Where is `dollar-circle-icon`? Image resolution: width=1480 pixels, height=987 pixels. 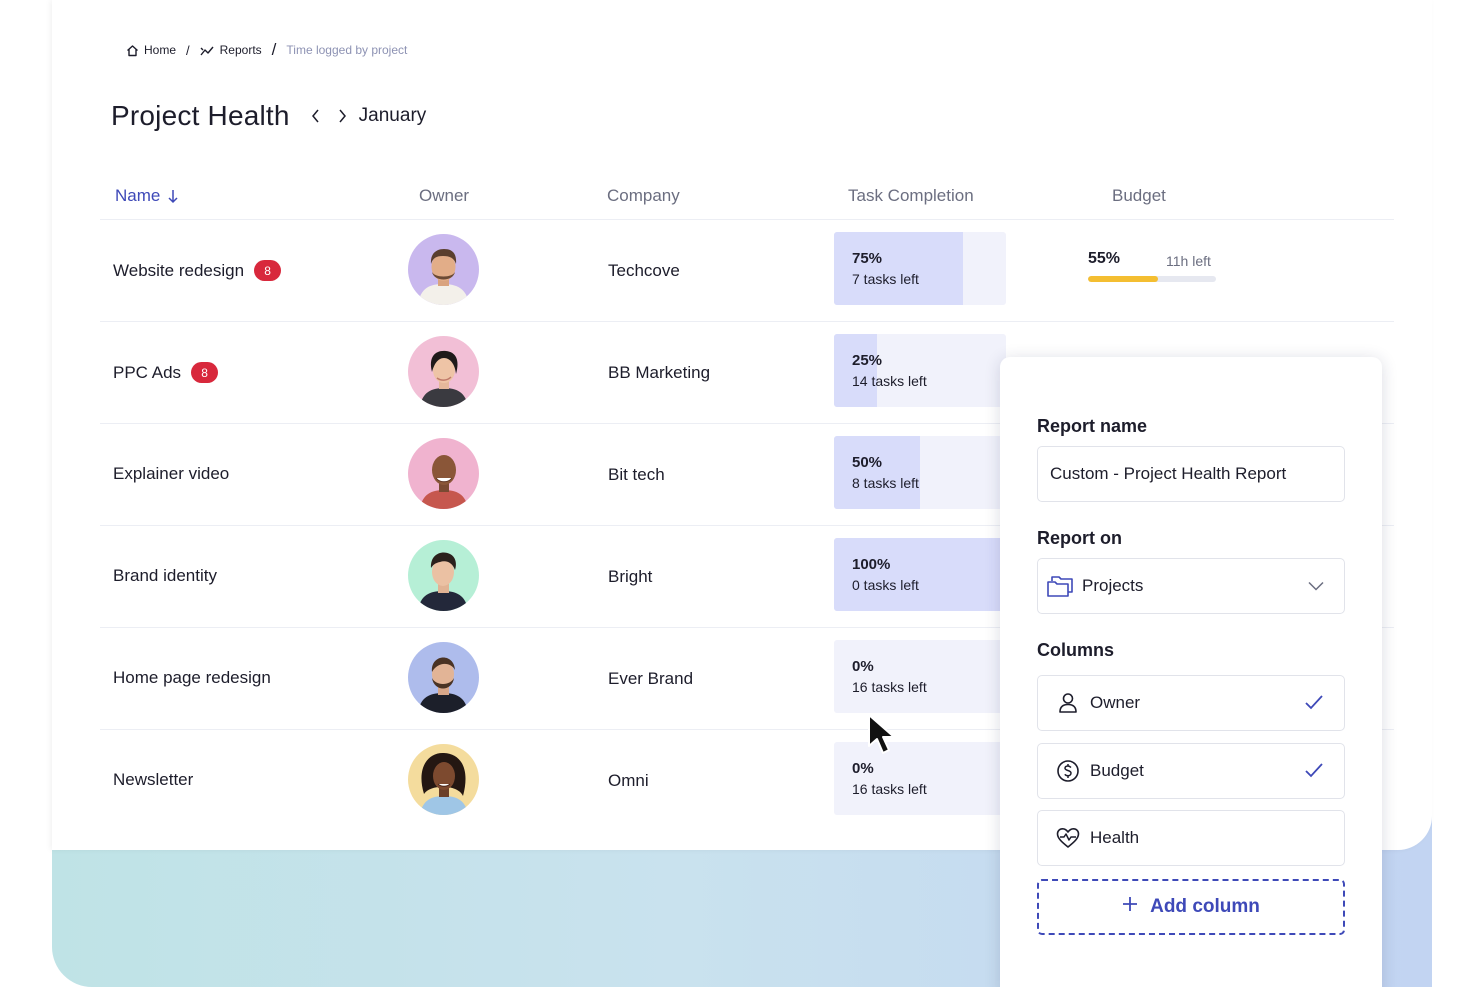 dollar-circle-icon is located at coordinates (1068, 771).